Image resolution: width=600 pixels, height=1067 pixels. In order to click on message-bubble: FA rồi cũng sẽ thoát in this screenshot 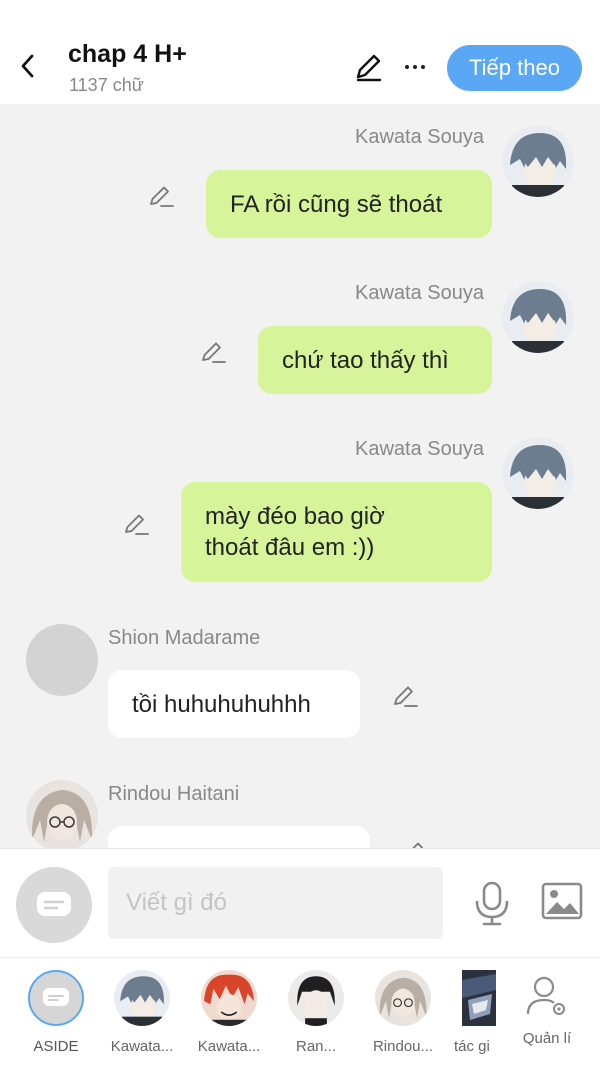, I will do `click(349, 204)`.